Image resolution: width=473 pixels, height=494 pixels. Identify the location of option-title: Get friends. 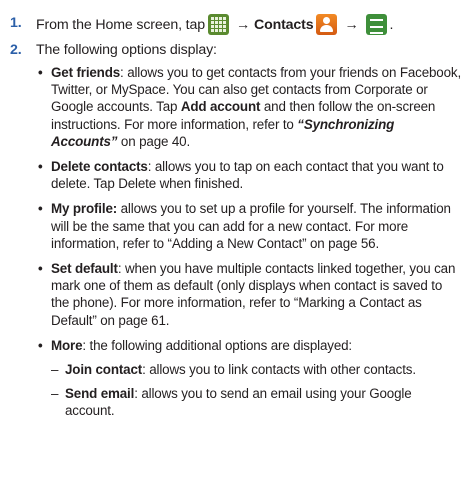
(86, 72).